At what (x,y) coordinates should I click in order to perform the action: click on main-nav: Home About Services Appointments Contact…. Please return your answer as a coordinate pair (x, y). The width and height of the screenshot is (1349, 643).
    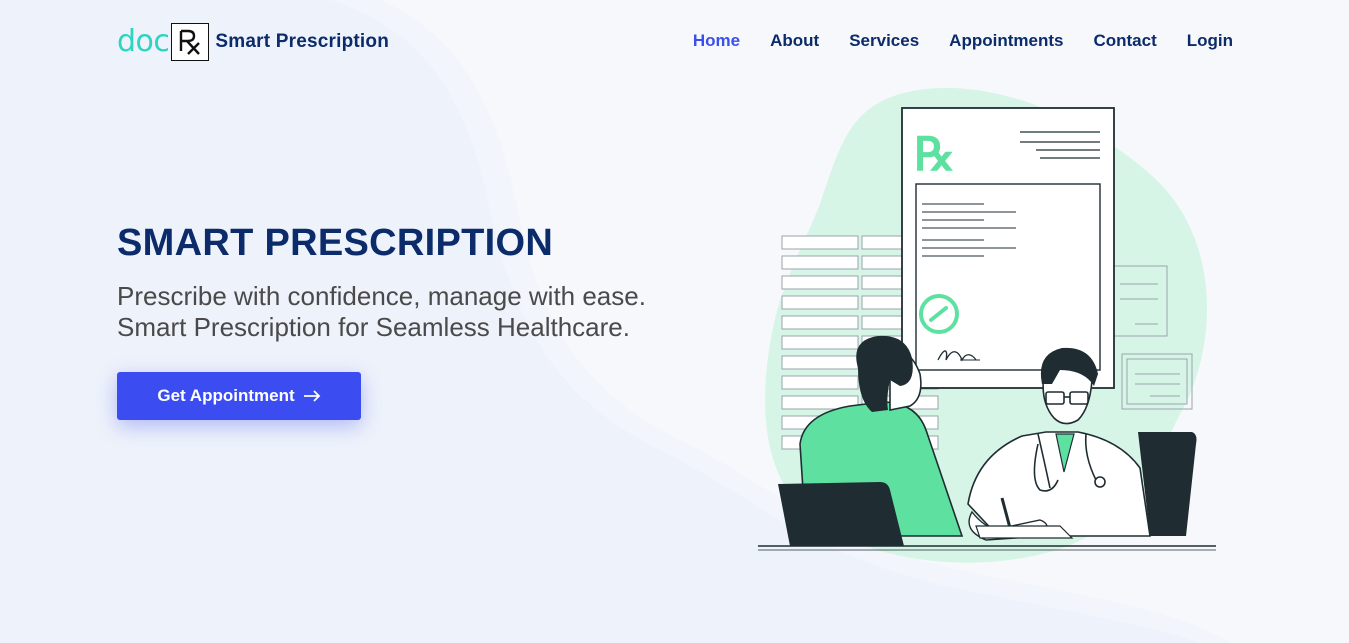
    Looking at the image, I should click on (963, 41).